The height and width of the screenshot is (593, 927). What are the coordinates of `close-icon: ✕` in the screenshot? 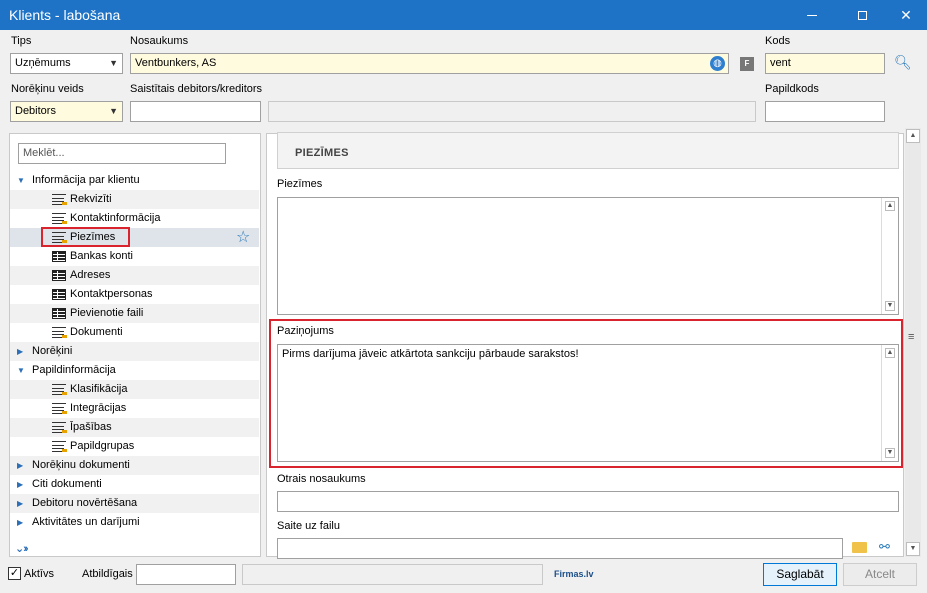 It's located at (906, 14).